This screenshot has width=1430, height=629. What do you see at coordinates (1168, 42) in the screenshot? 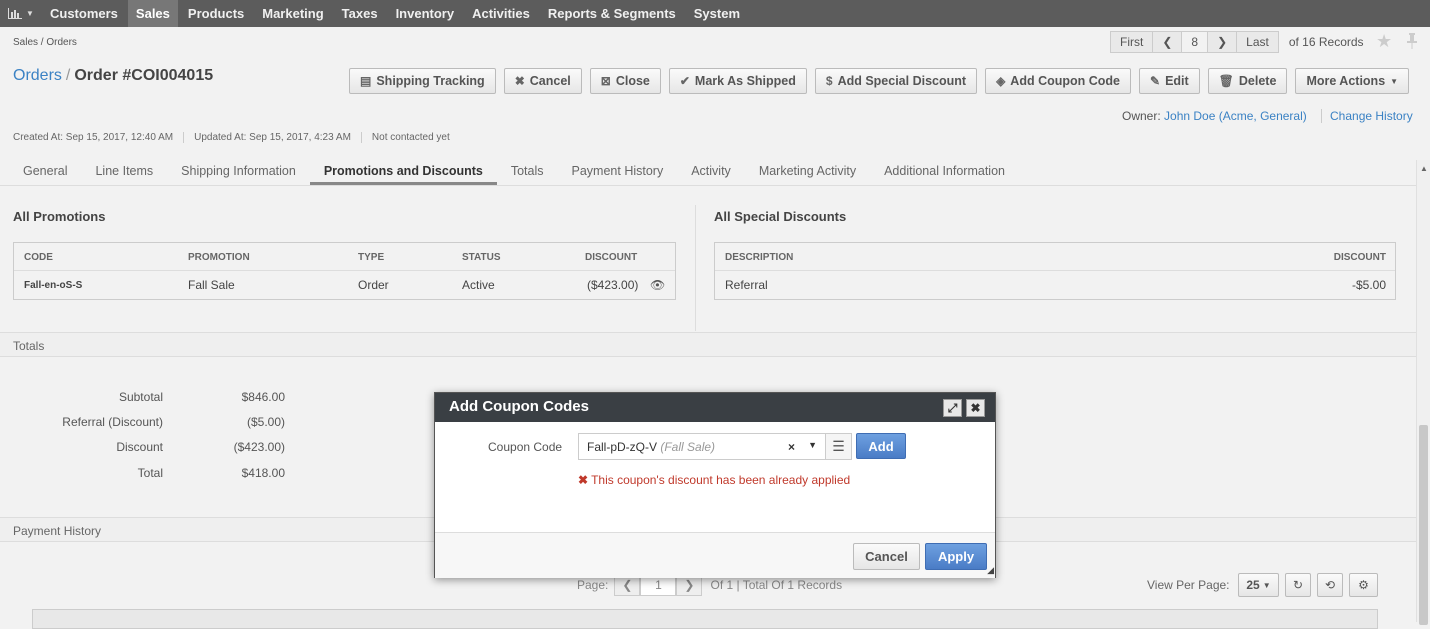
I see `previous-record-button: ❮` at bounding box center [1168, 42].